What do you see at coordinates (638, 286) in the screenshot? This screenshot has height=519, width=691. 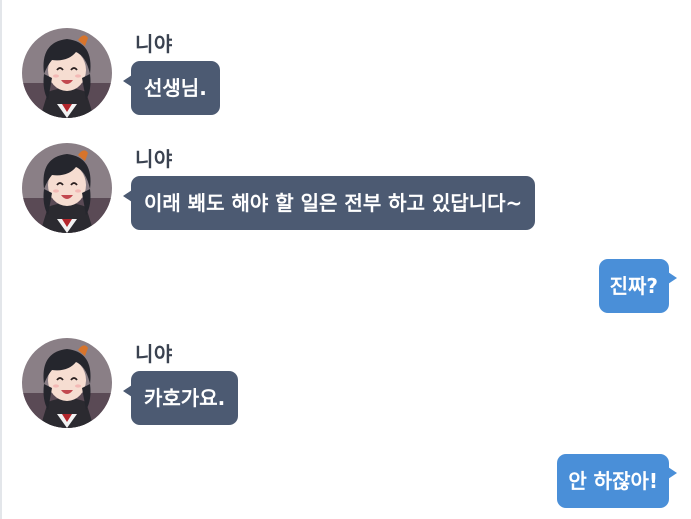 I see `outgoing-message-bubble: 진짜?` at bounding box center [638, 286].